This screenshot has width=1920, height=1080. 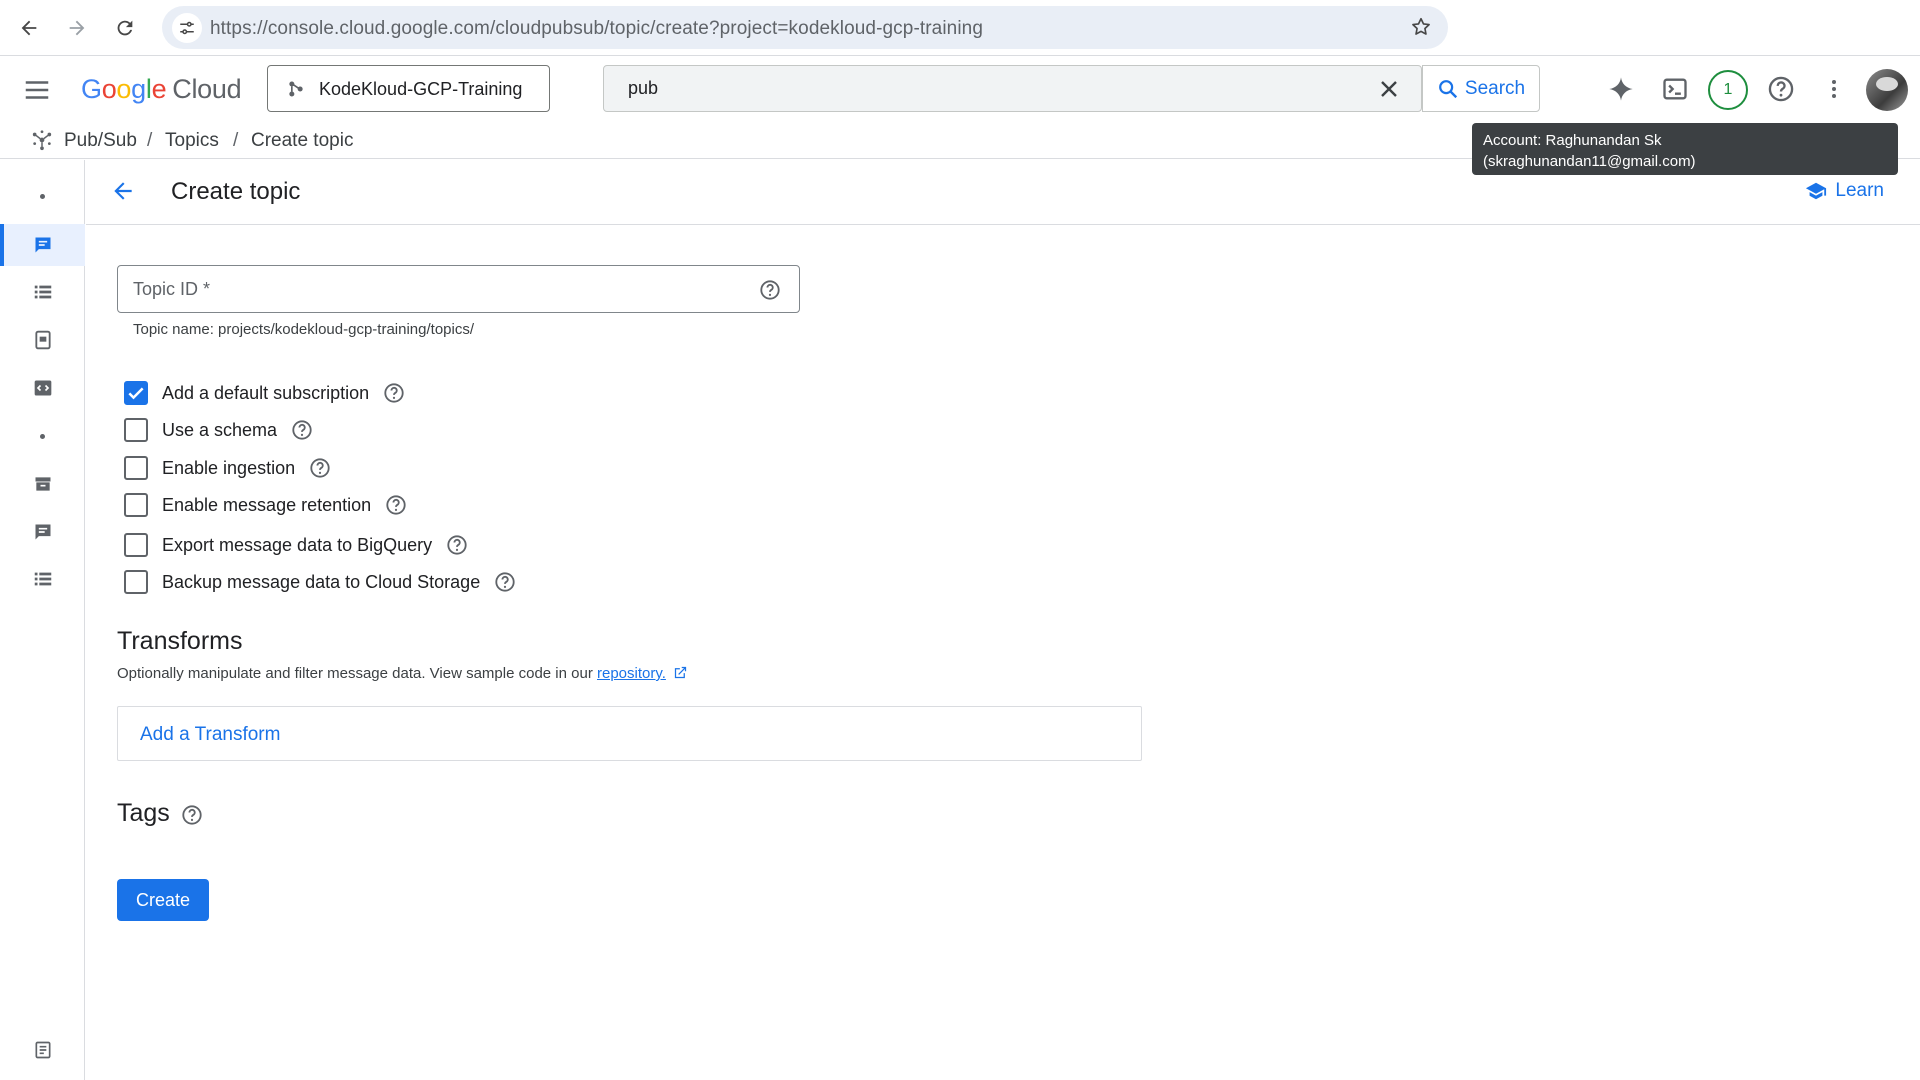 I want to click on option-row: Enable ingestion, so click(x=227, y=468).